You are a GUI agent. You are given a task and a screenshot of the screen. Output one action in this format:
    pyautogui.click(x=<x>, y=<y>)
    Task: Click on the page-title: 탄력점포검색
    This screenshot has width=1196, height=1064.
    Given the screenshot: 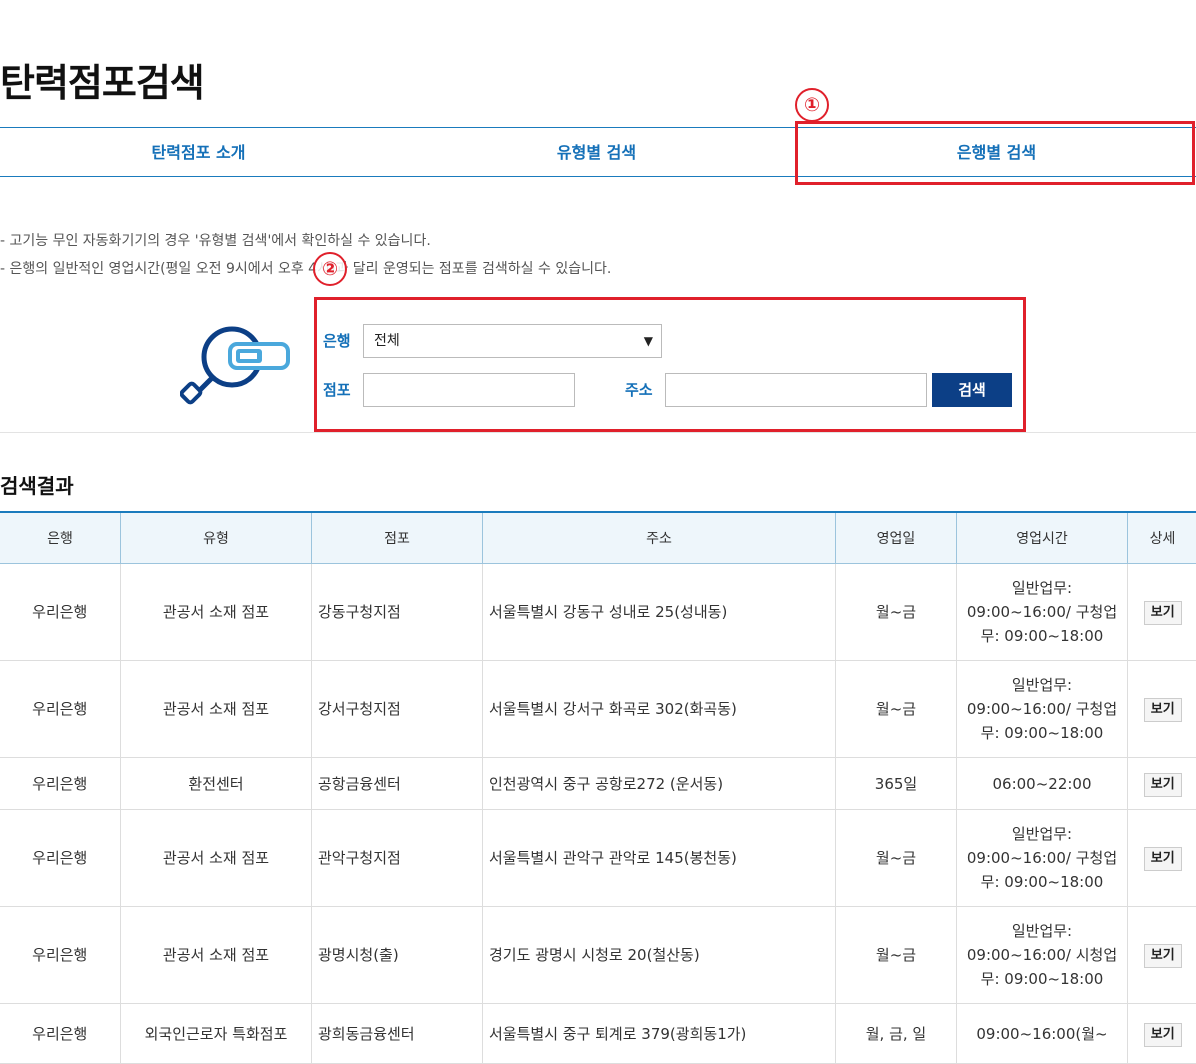 What is the action you would take?
    pyautogui.click(x=102, y=79)
    